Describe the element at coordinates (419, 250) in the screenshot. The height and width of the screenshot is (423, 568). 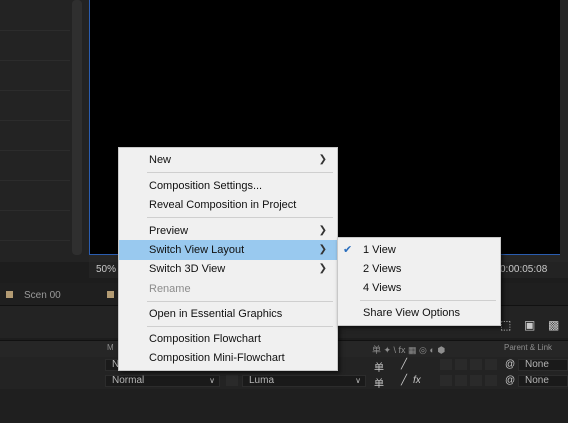
I see `submenu-item-1-view: ✔ 1 View` at that location.